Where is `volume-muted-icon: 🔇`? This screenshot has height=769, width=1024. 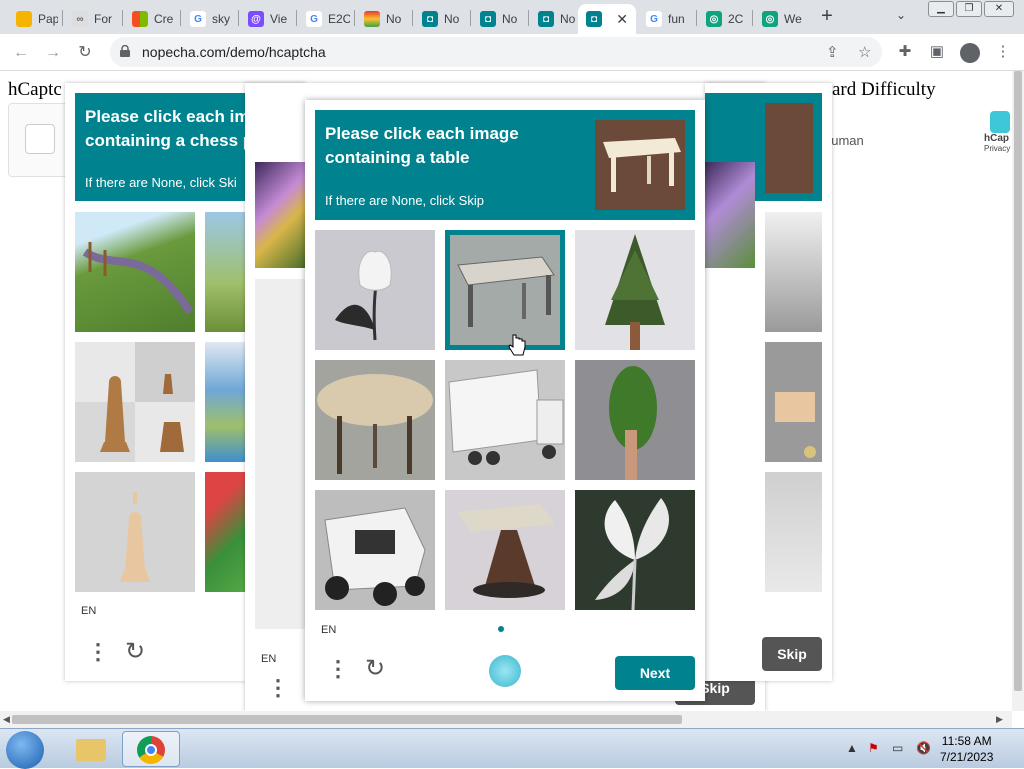 volume-muted-icon: 🔇 is located at coordinates (923, 748).